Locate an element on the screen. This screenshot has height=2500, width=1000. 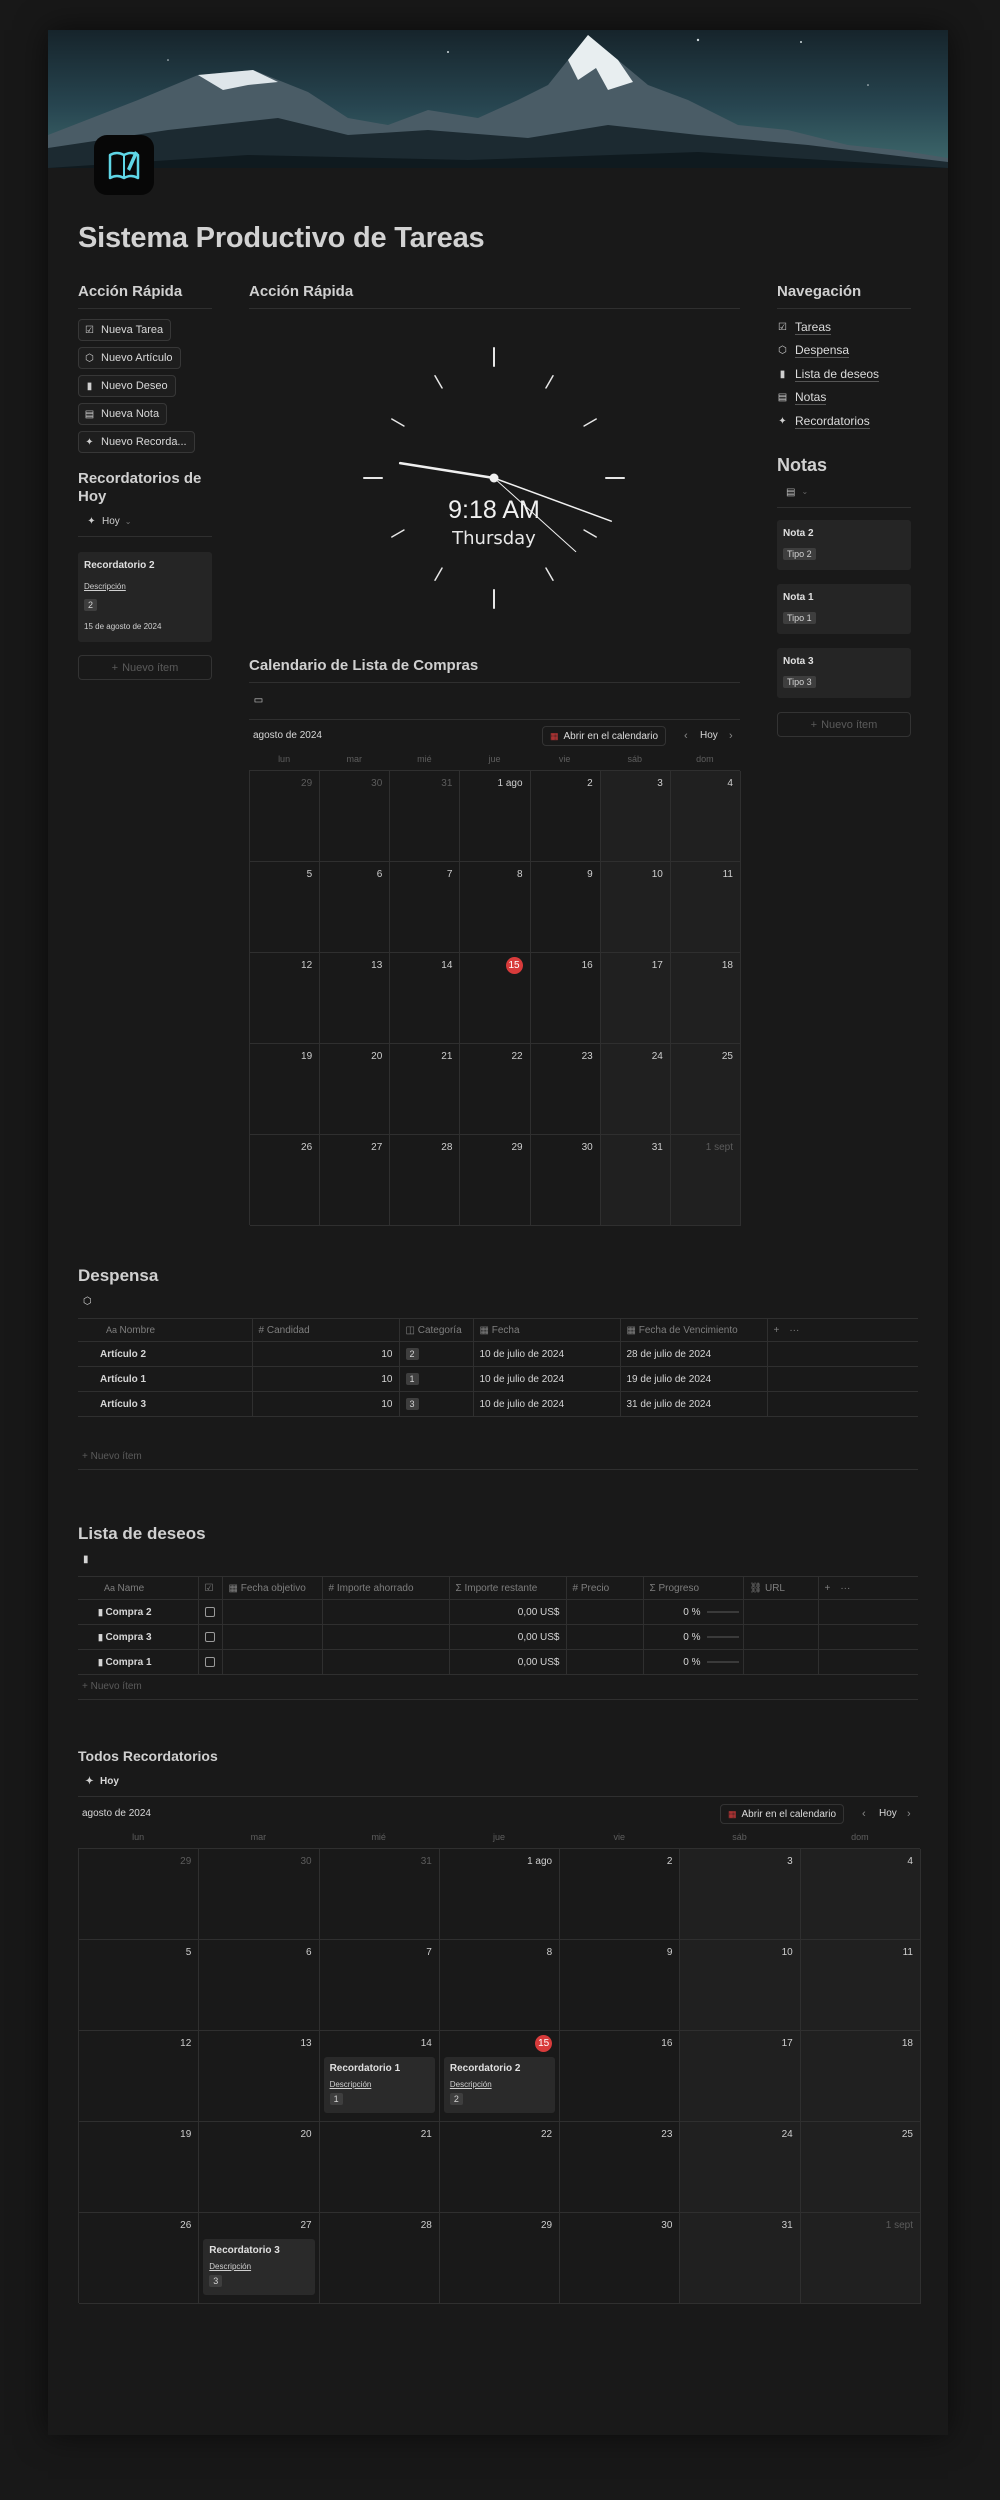
notes-new-item-button: + Nuevo ítem is located at coordinates (844, 724).